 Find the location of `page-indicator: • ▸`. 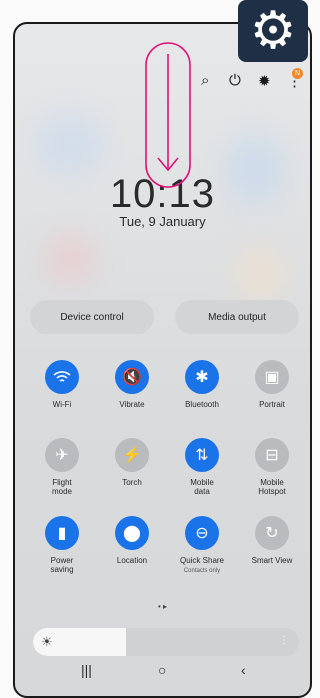

page-indicator: • ▸ is located at coordinates (162, 606).